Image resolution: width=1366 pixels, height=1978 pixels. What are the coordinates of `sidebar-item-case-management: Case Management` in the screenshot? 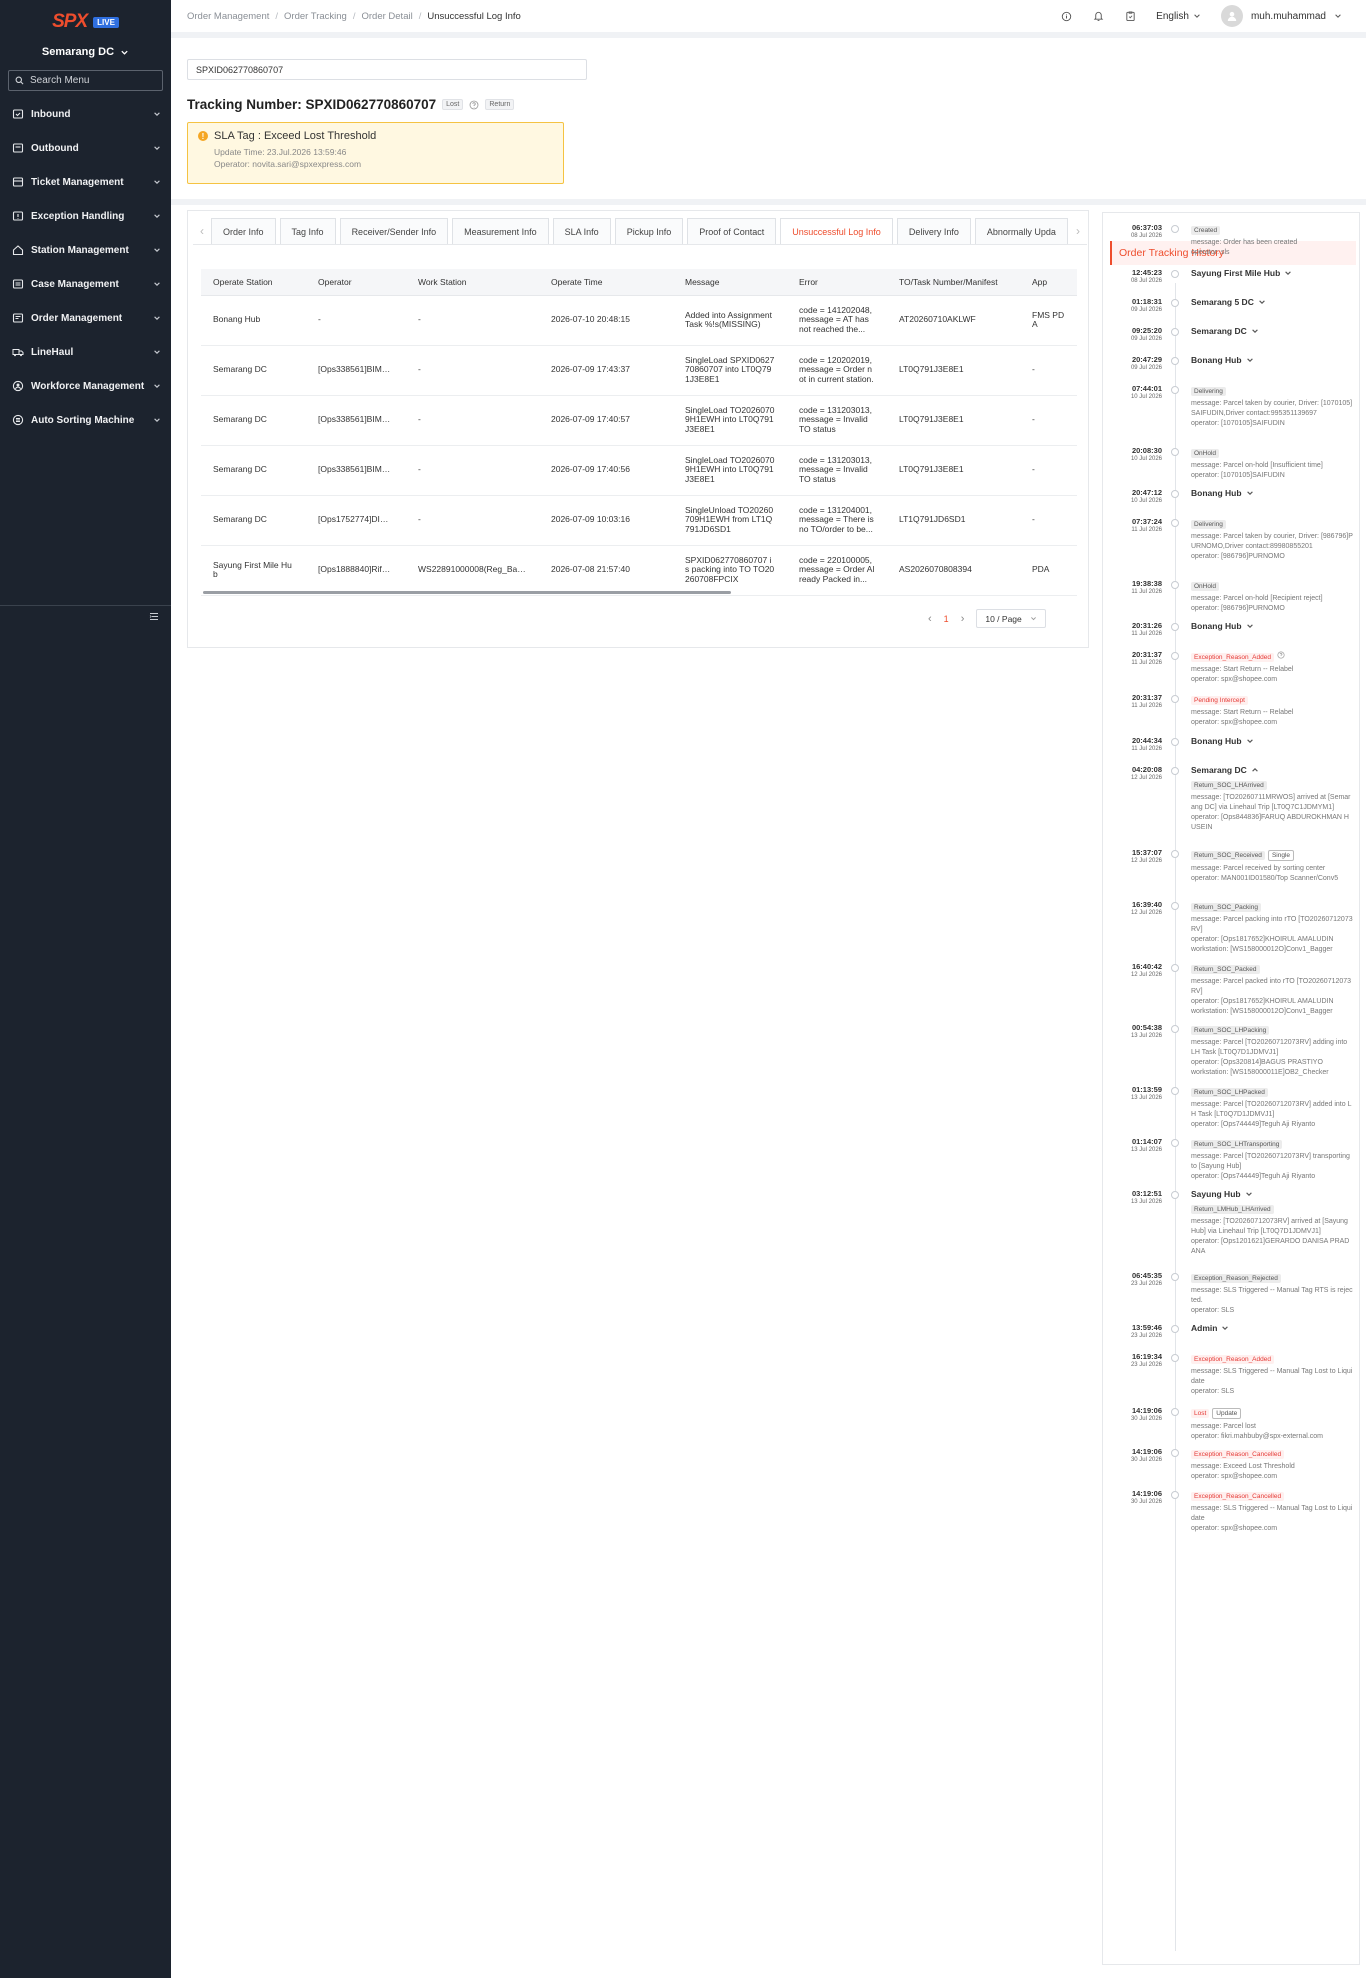 It's located at (85, 284).